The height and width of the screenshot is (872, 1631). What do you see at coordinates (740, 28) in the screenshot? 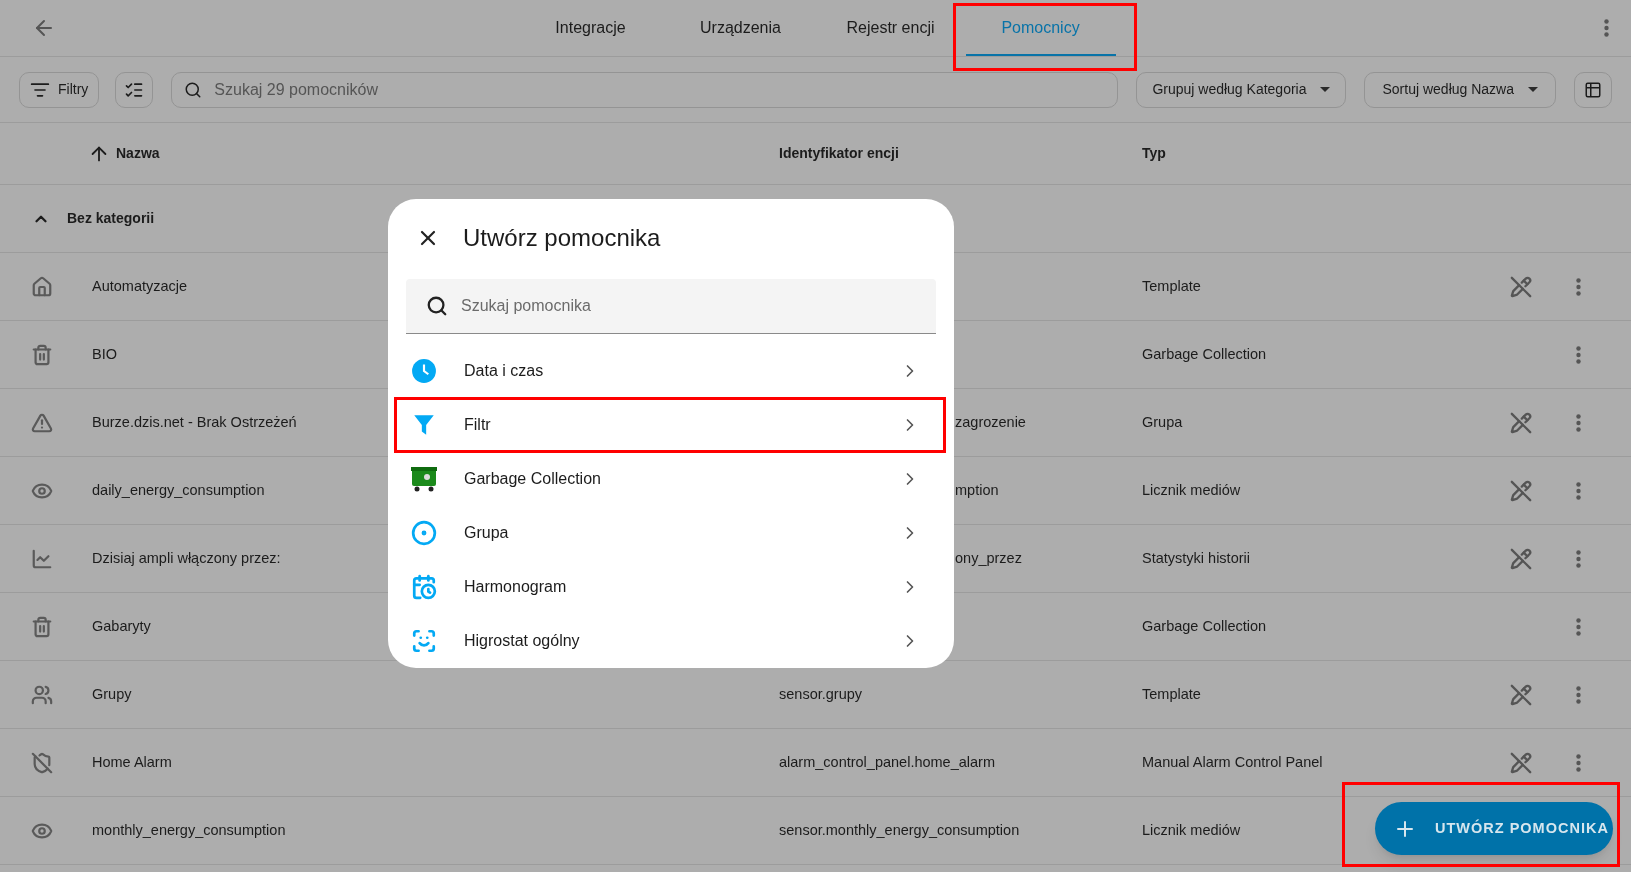
I see `tab: Urządzenia` at bounding box center [740, 28].